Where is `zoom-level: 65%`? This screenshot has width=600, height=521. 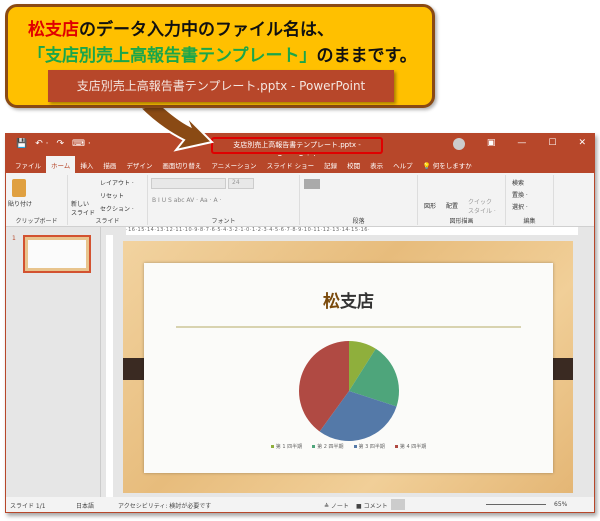 zoom-level: 65% is located at coordinates (560, 504).